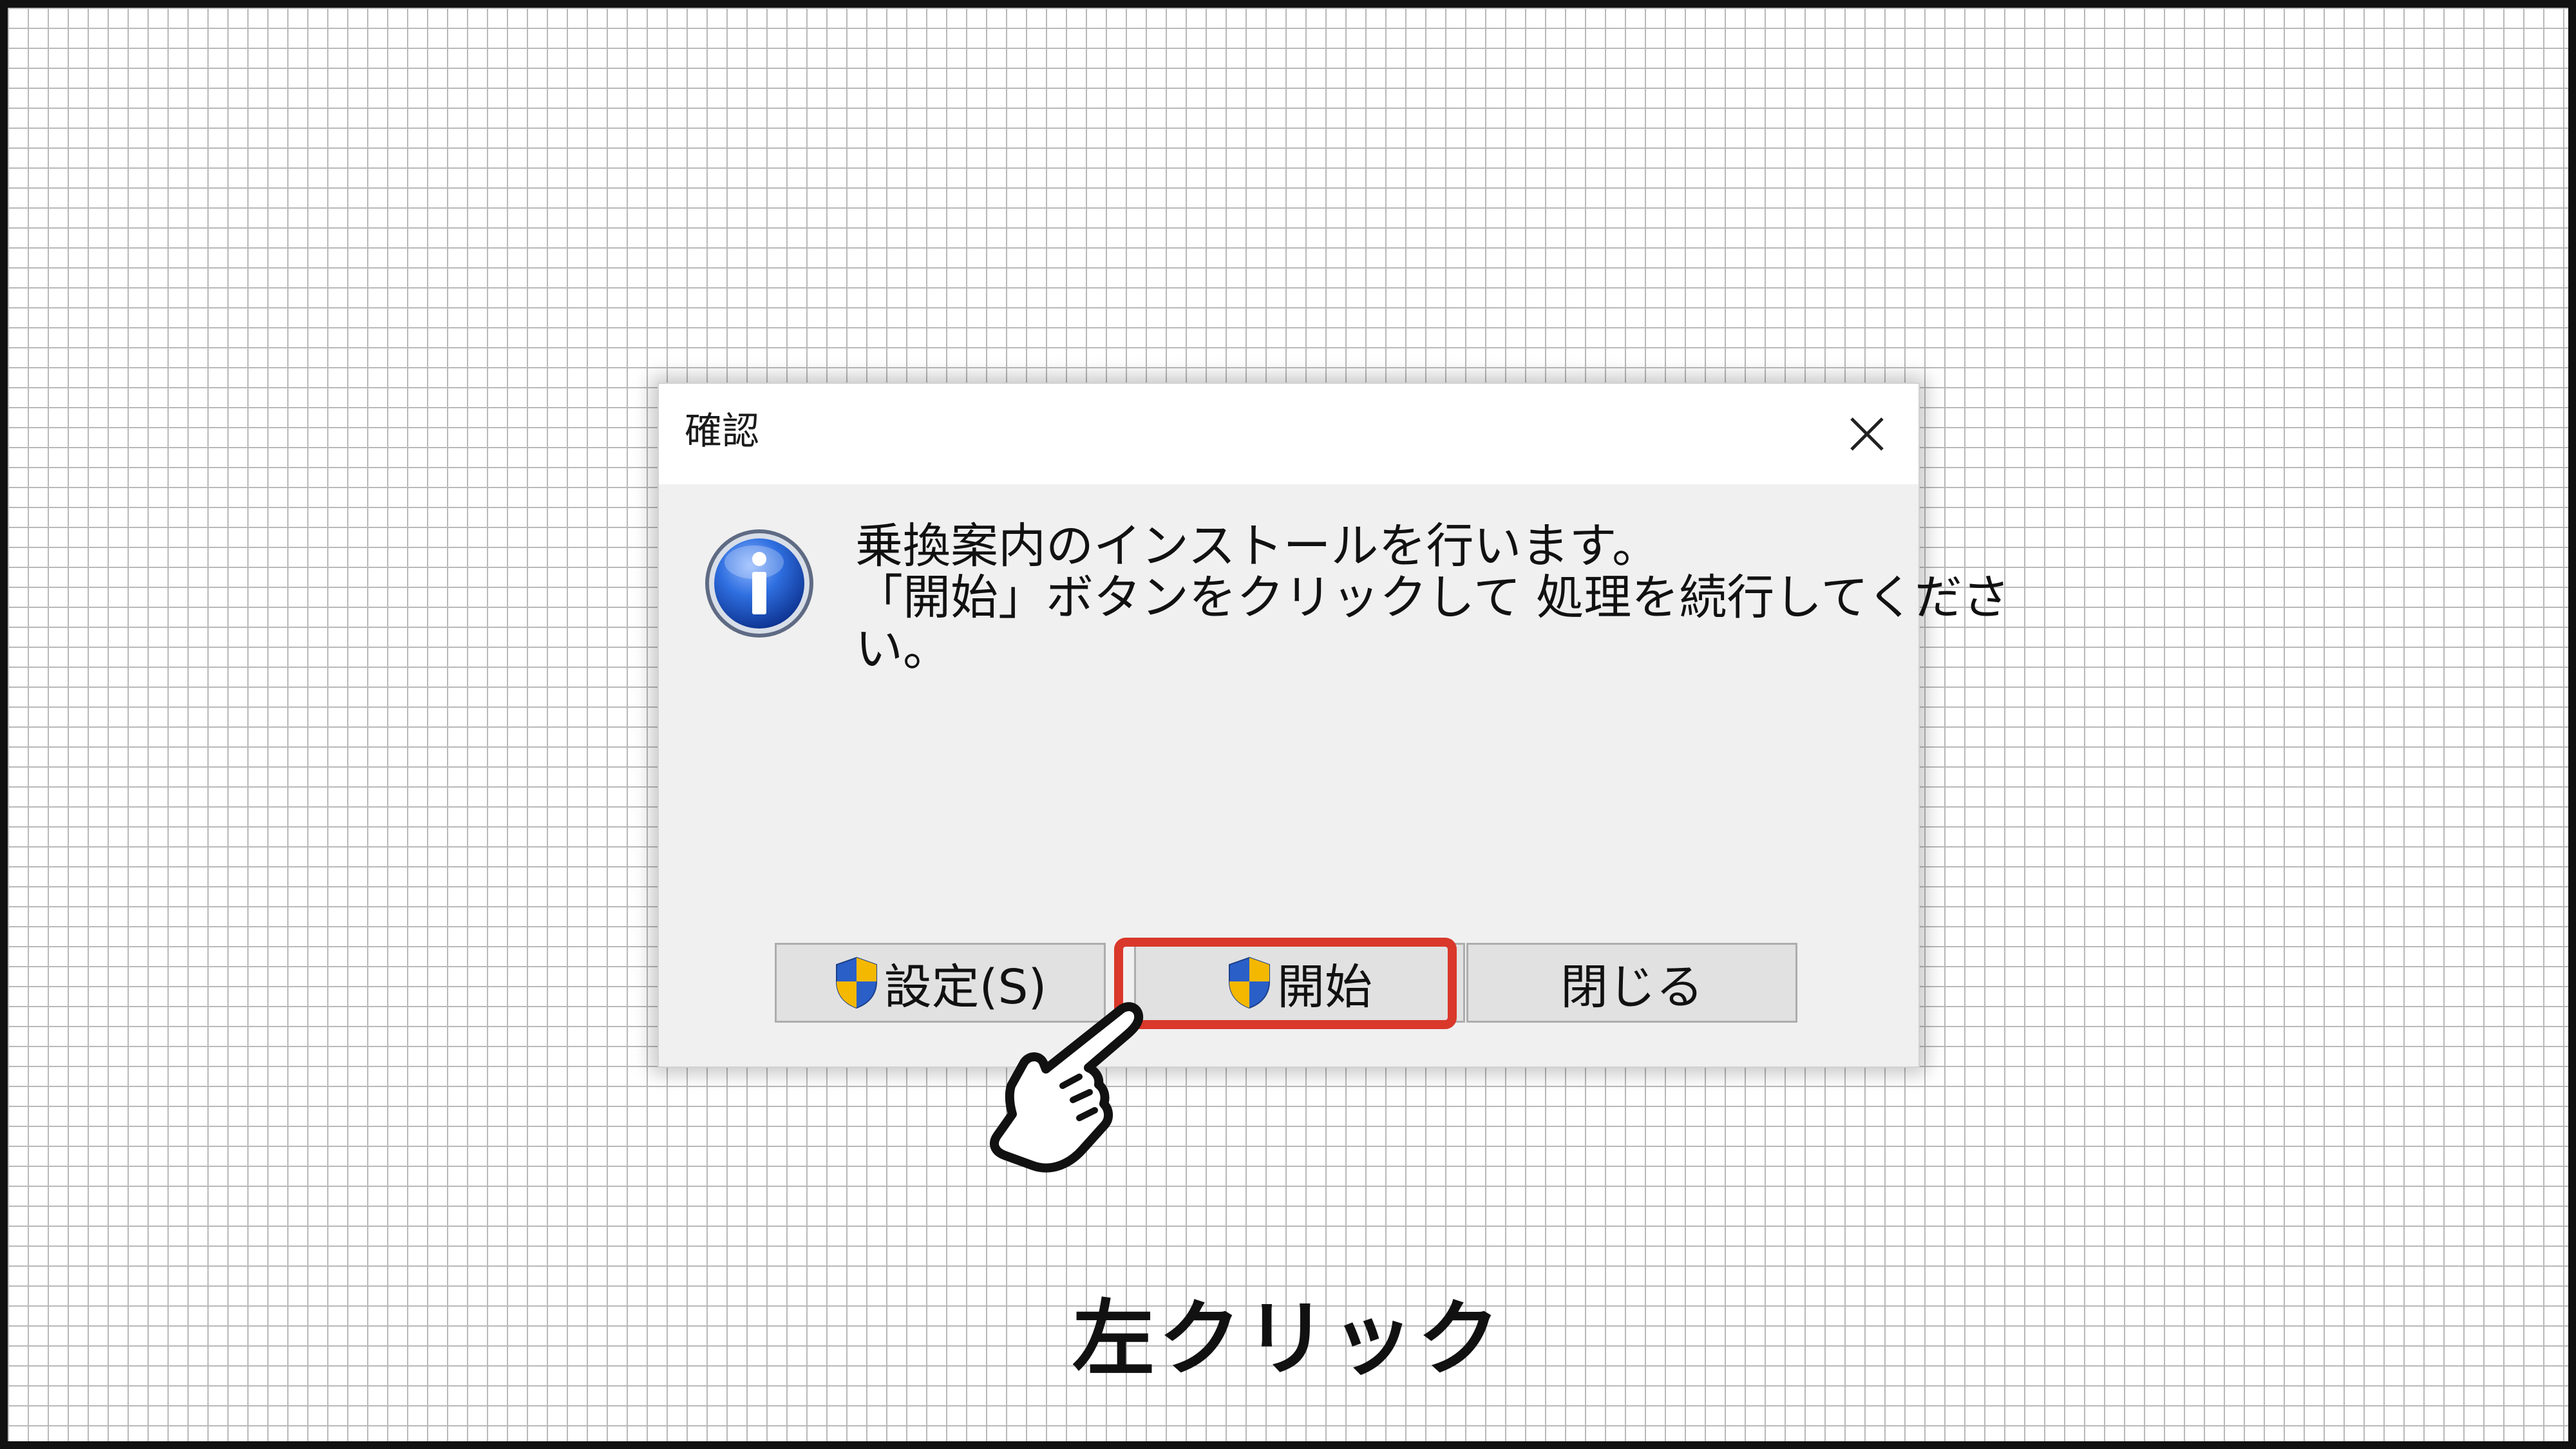  I want to click on message-line: 「開始」ボタンをクリックして 処理を続行してくださ, so click(1432, 597).